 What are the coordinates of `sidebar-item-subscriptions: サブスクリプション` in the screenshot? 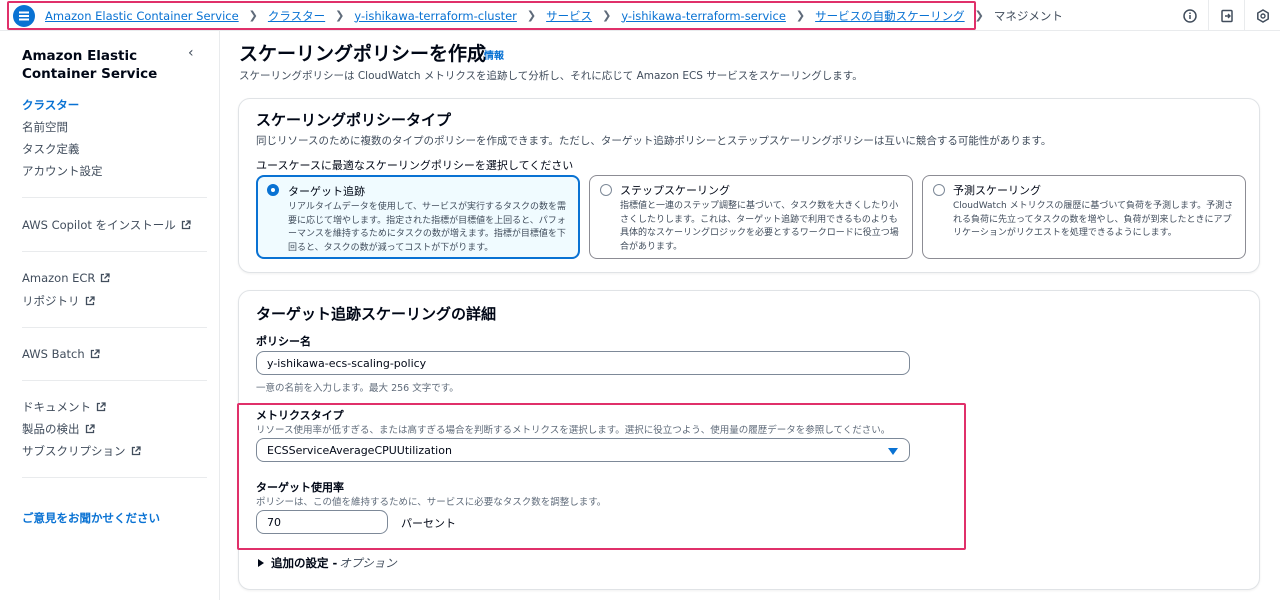 It's located at (81, 451).